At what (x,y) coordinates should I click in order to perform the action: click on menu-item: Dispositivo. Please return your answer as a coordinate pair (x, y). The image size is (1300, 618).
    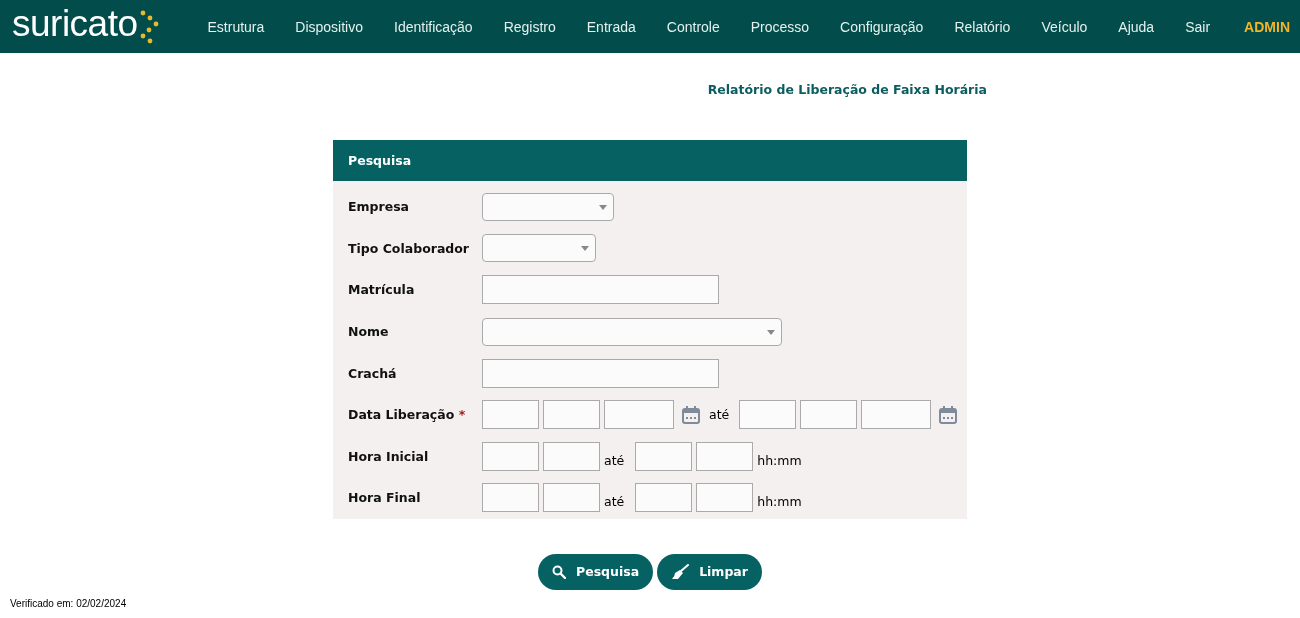
    Looking at the image, I should click on (329, 26).